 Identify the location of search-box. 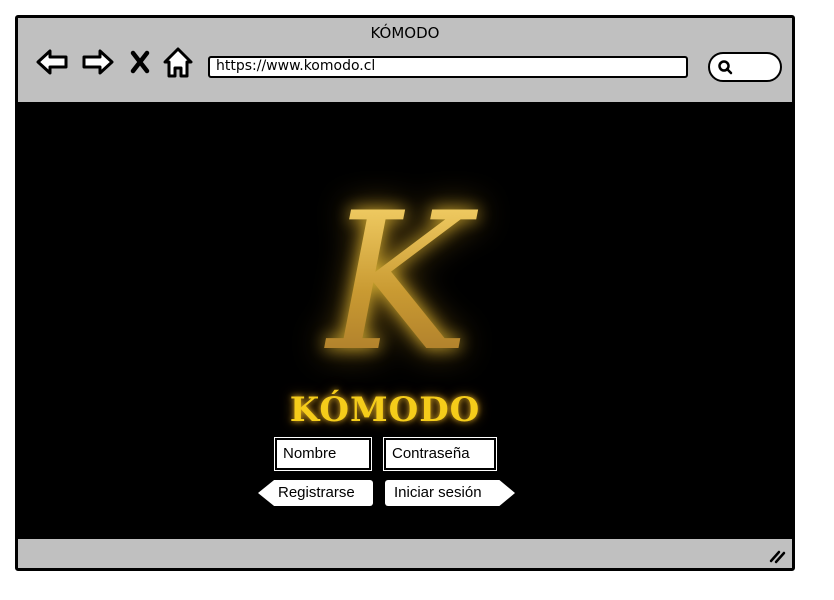
(745, 67).